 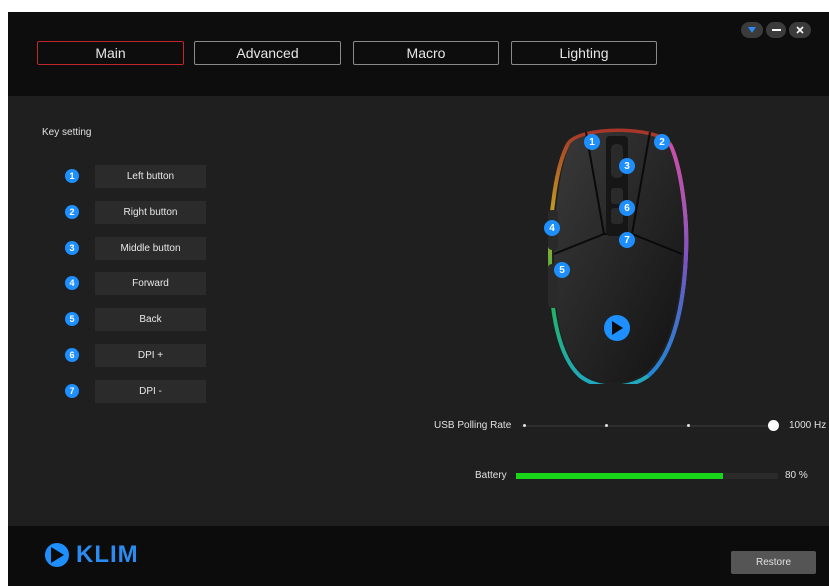 What do you see at coordinates (72, 391) in the screenshot?
I see `key-number-badge: 7` at bounding box center [72, 391].